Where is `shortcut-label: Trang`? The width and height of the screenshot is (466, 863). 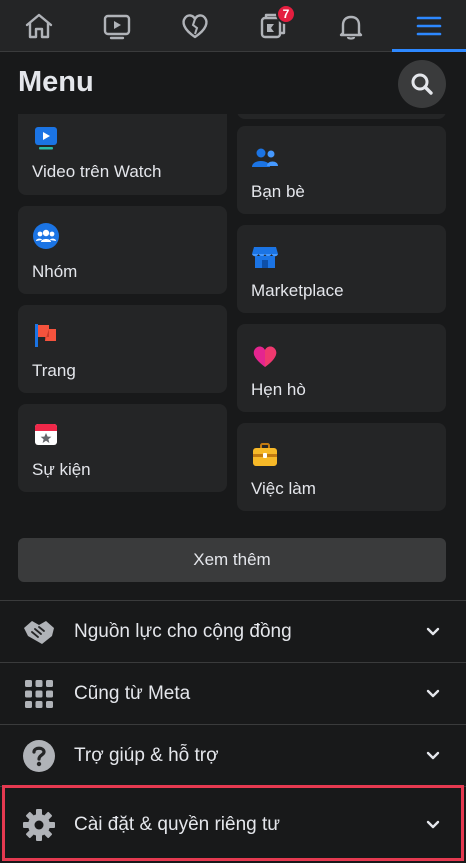
shortcut-label: Trang is located at coordinates (54, 370).